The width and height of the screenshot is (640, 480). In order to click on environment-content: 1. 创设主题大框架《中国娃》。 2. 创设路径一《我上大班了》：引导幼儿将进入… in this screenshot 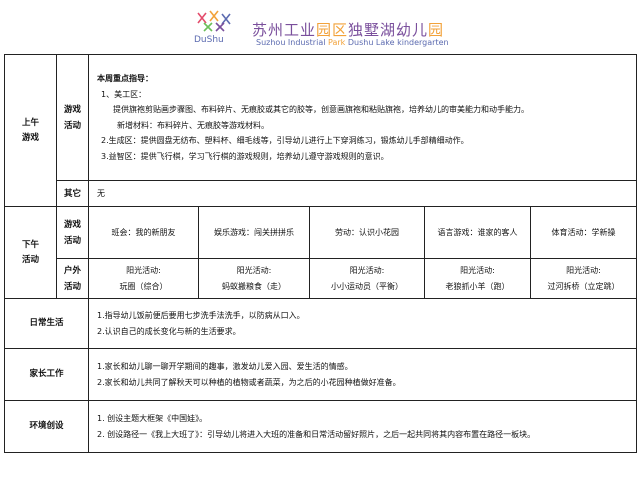, I will do `click(362, 426)`.